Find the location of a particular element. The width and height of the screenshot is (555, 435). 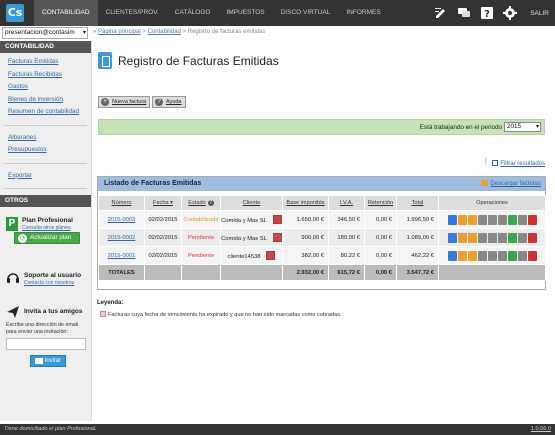

invoice-iva: 80,22 € is located at coordinates (346, 255).